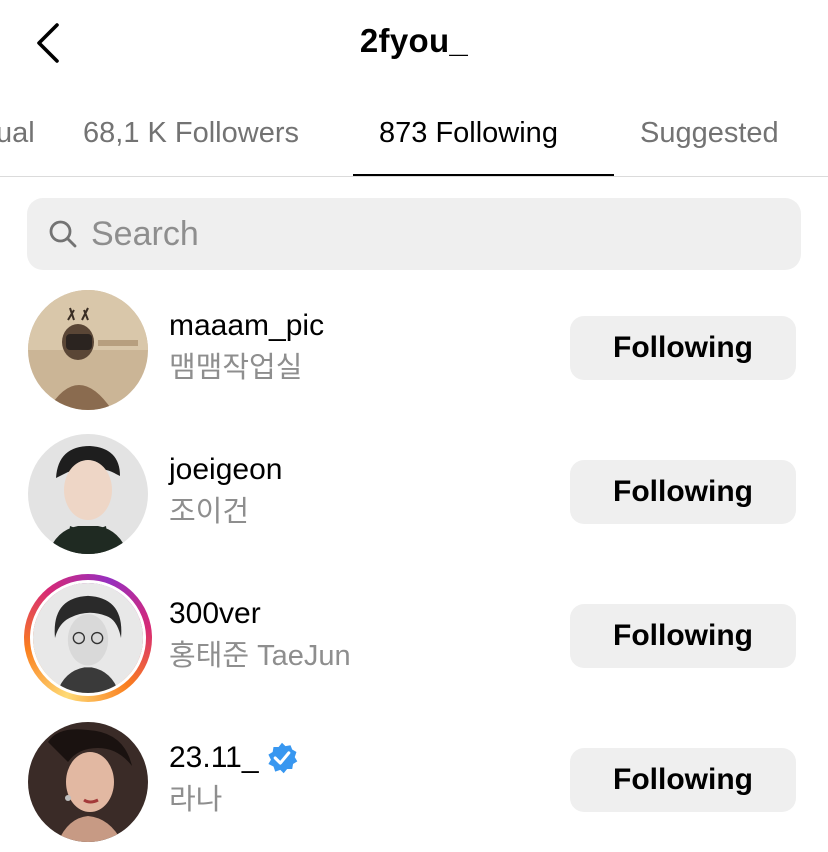 This screenshot has width=828, height=852. I want to click on tab-mutual: ual, so click(17, 133).